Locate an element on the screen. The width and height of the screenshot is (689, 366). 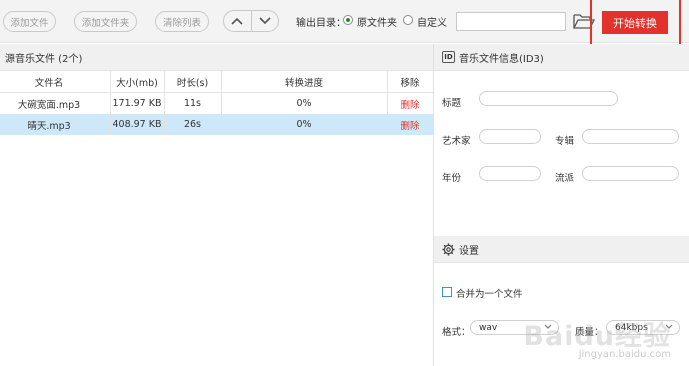
move-up-button is located at coordinates (237, 21).